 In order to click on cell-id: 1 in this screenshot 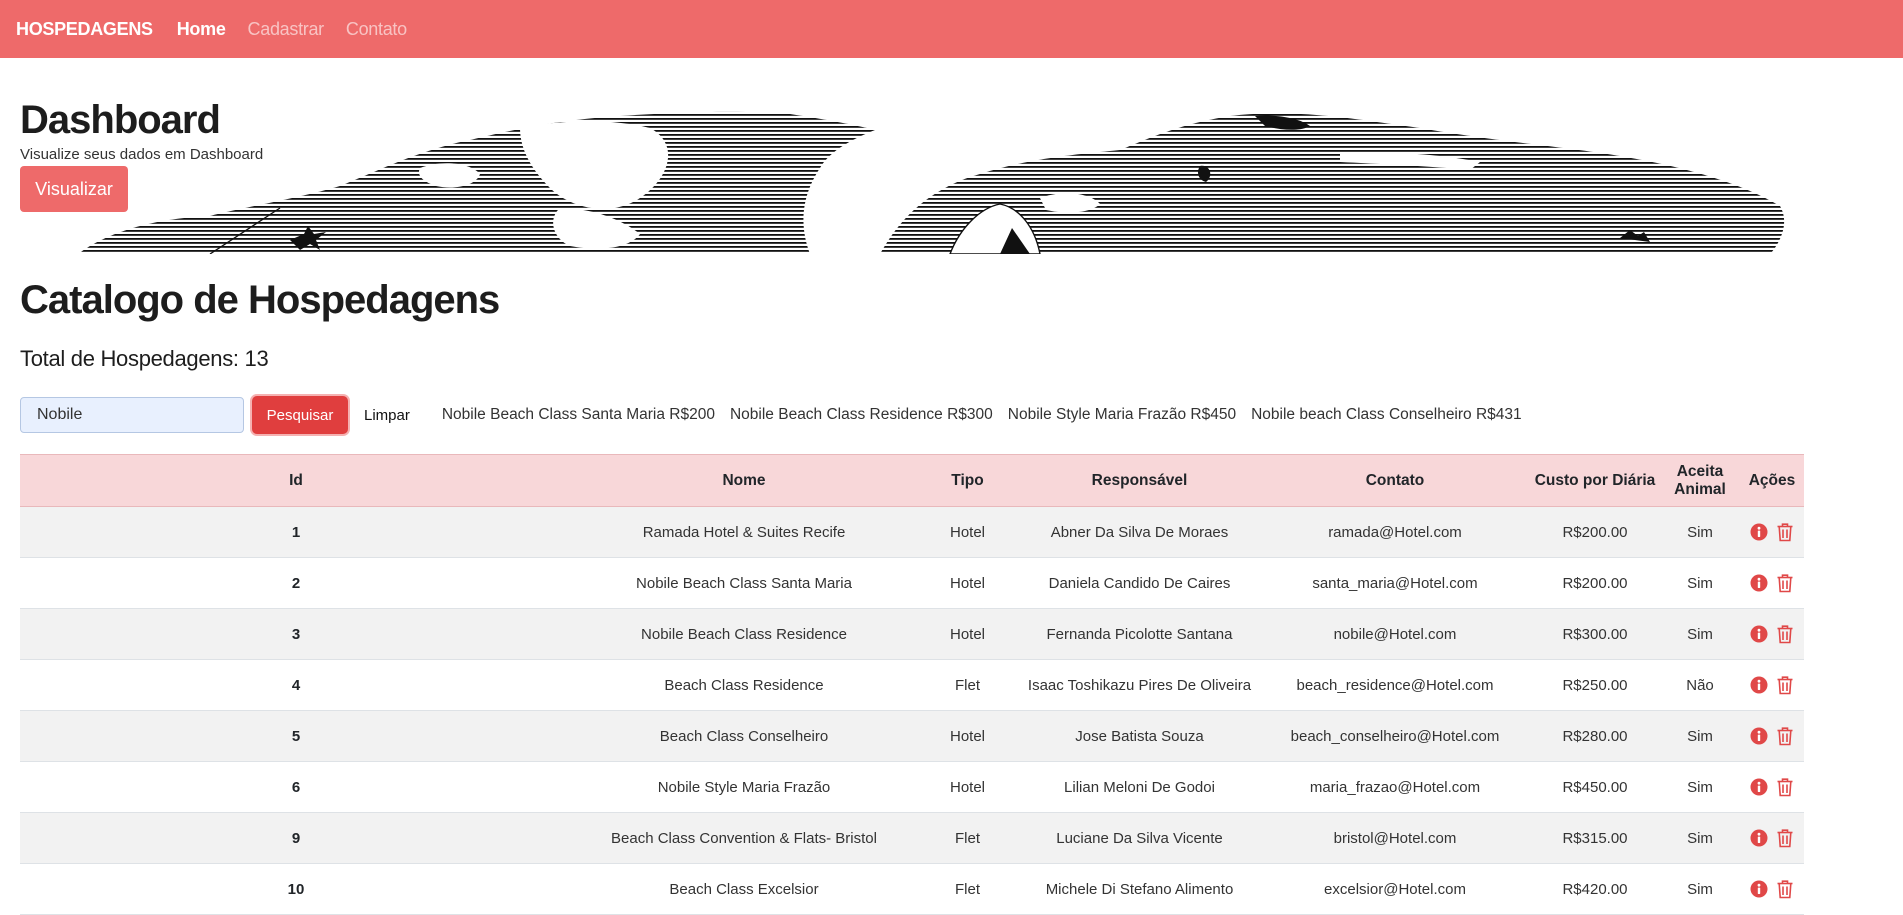, I will do `click(296, 532)`.